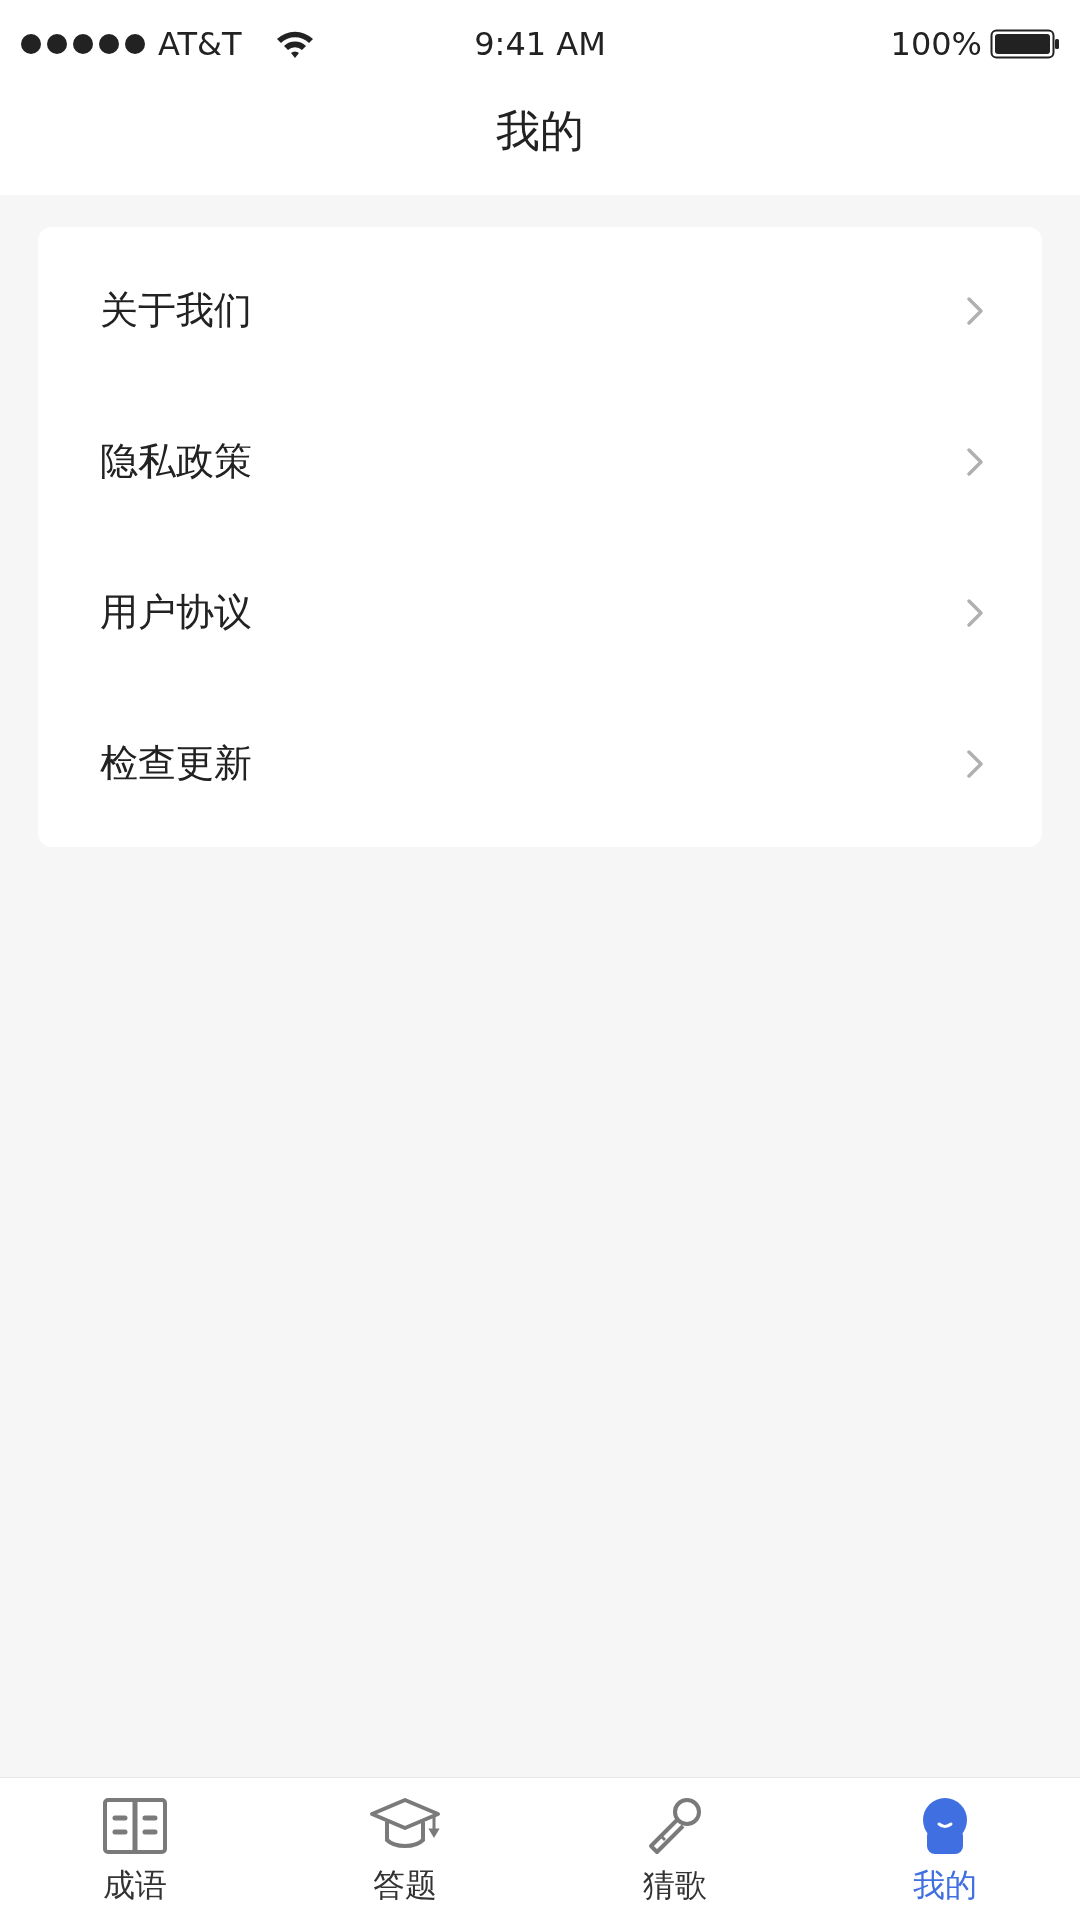 This screenshot has height=1920, width=1080. What do you see at coordinates (945, 1886) in the screenshot?
I see `tab: 我的` at bounding box center [945, 1886].